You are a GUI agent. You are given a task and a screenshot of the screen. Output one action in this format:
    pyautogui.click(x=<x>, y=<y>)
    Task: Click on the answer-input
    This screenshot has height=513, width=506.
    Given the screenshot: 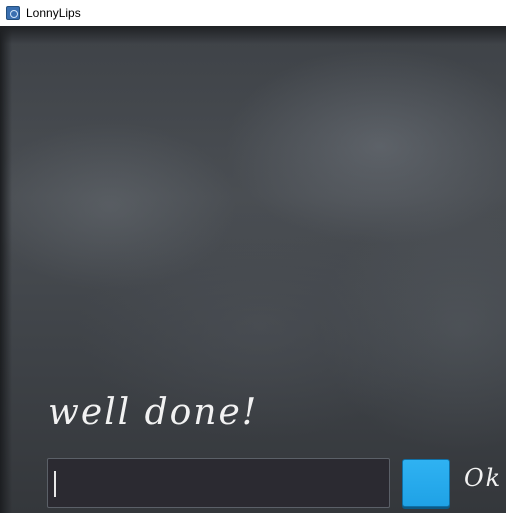 What is the action you would take?
    pyautogui.click(x=218, y=483)
    